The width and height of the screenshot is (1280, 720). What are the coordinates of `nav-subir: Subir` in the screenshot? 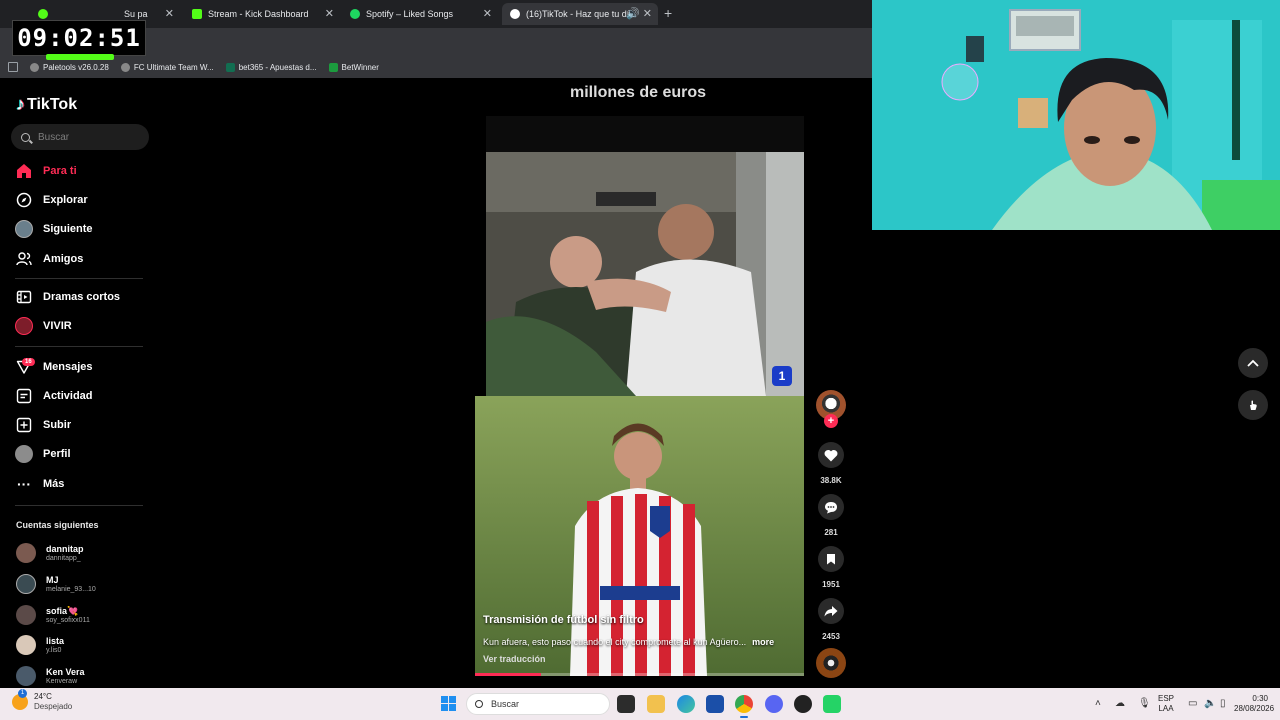 It's located at (43, 425).